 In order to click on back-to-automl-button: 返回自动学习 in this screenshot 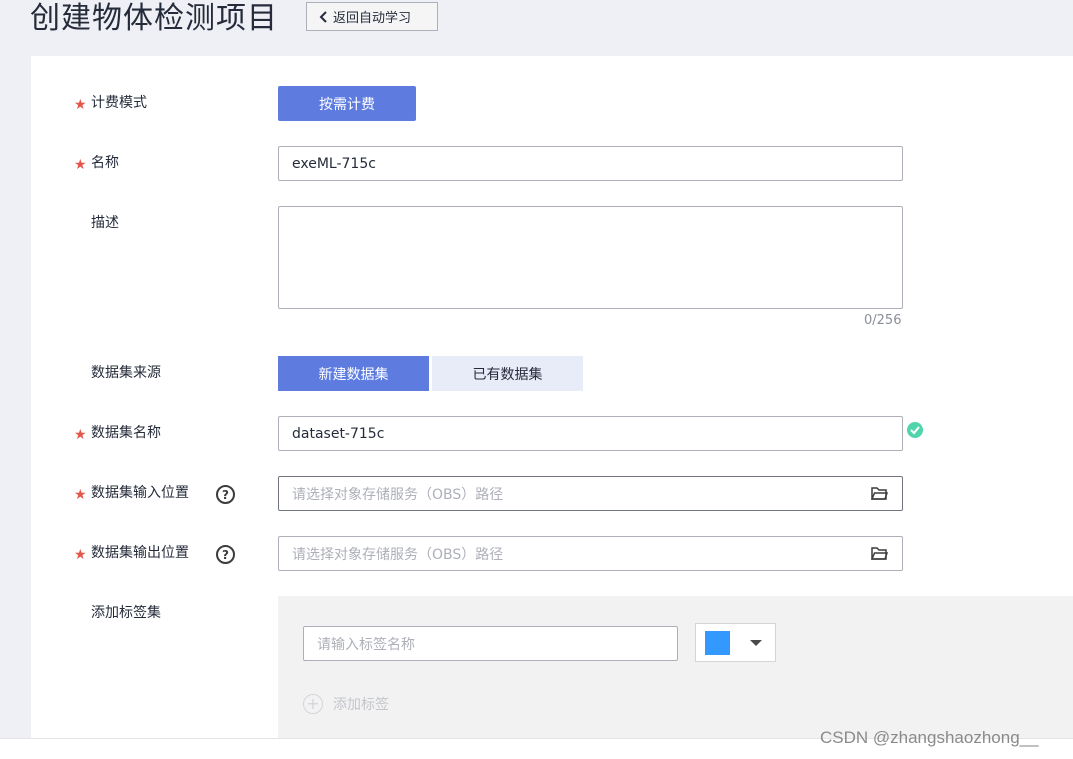, I will do `click(372, 16)`.